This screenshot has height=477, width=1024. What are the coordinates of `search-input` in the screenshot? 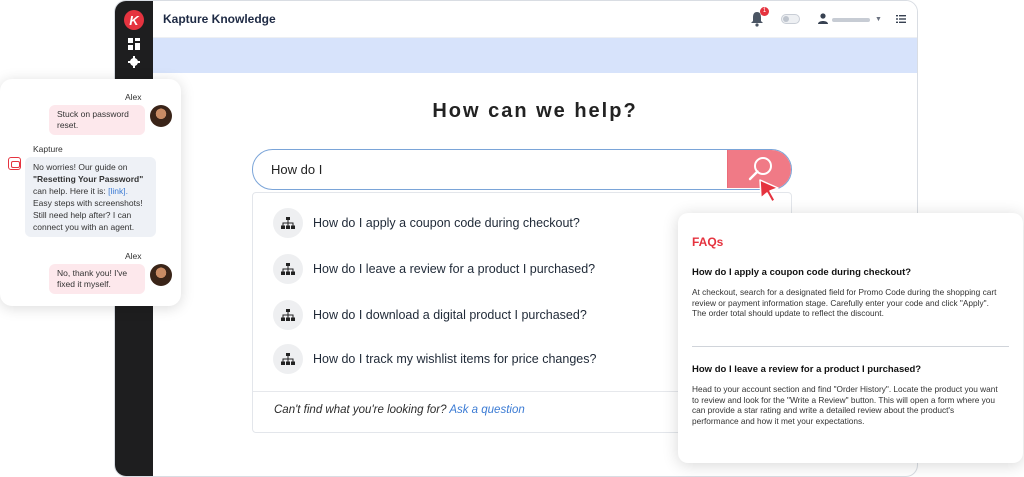 It's located at (490, 169).